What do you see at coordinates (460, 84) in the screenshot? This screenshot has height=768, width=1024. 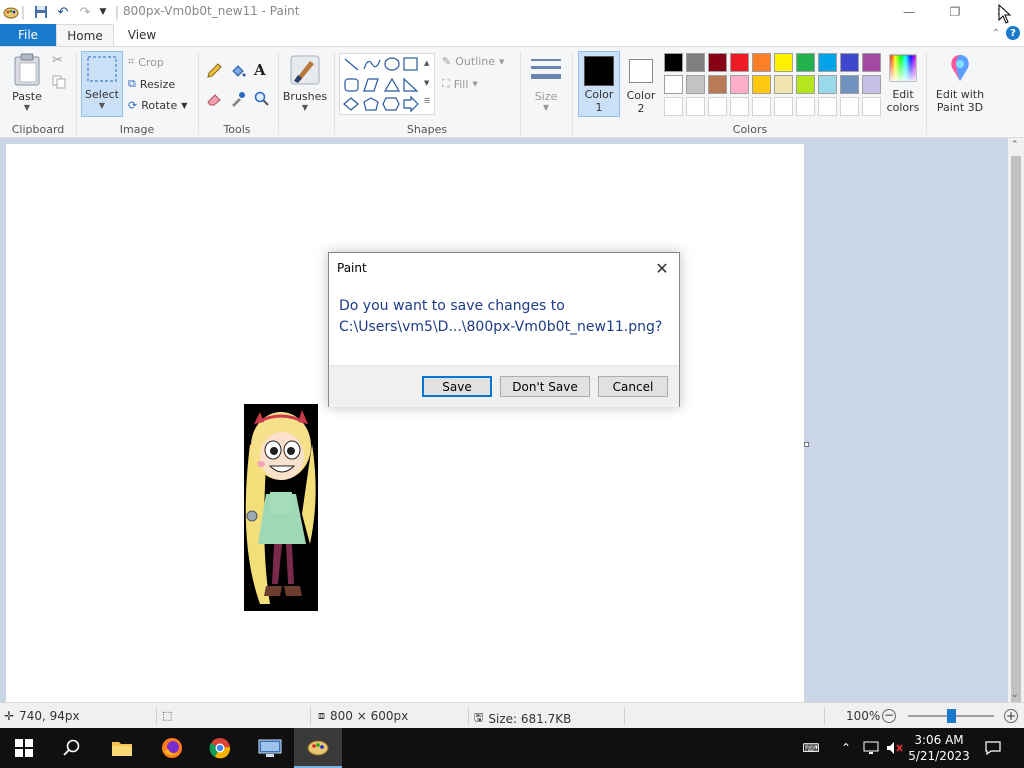 I see `fill-button: ⛶ Fill ▼` at bounding box center [460, 84].